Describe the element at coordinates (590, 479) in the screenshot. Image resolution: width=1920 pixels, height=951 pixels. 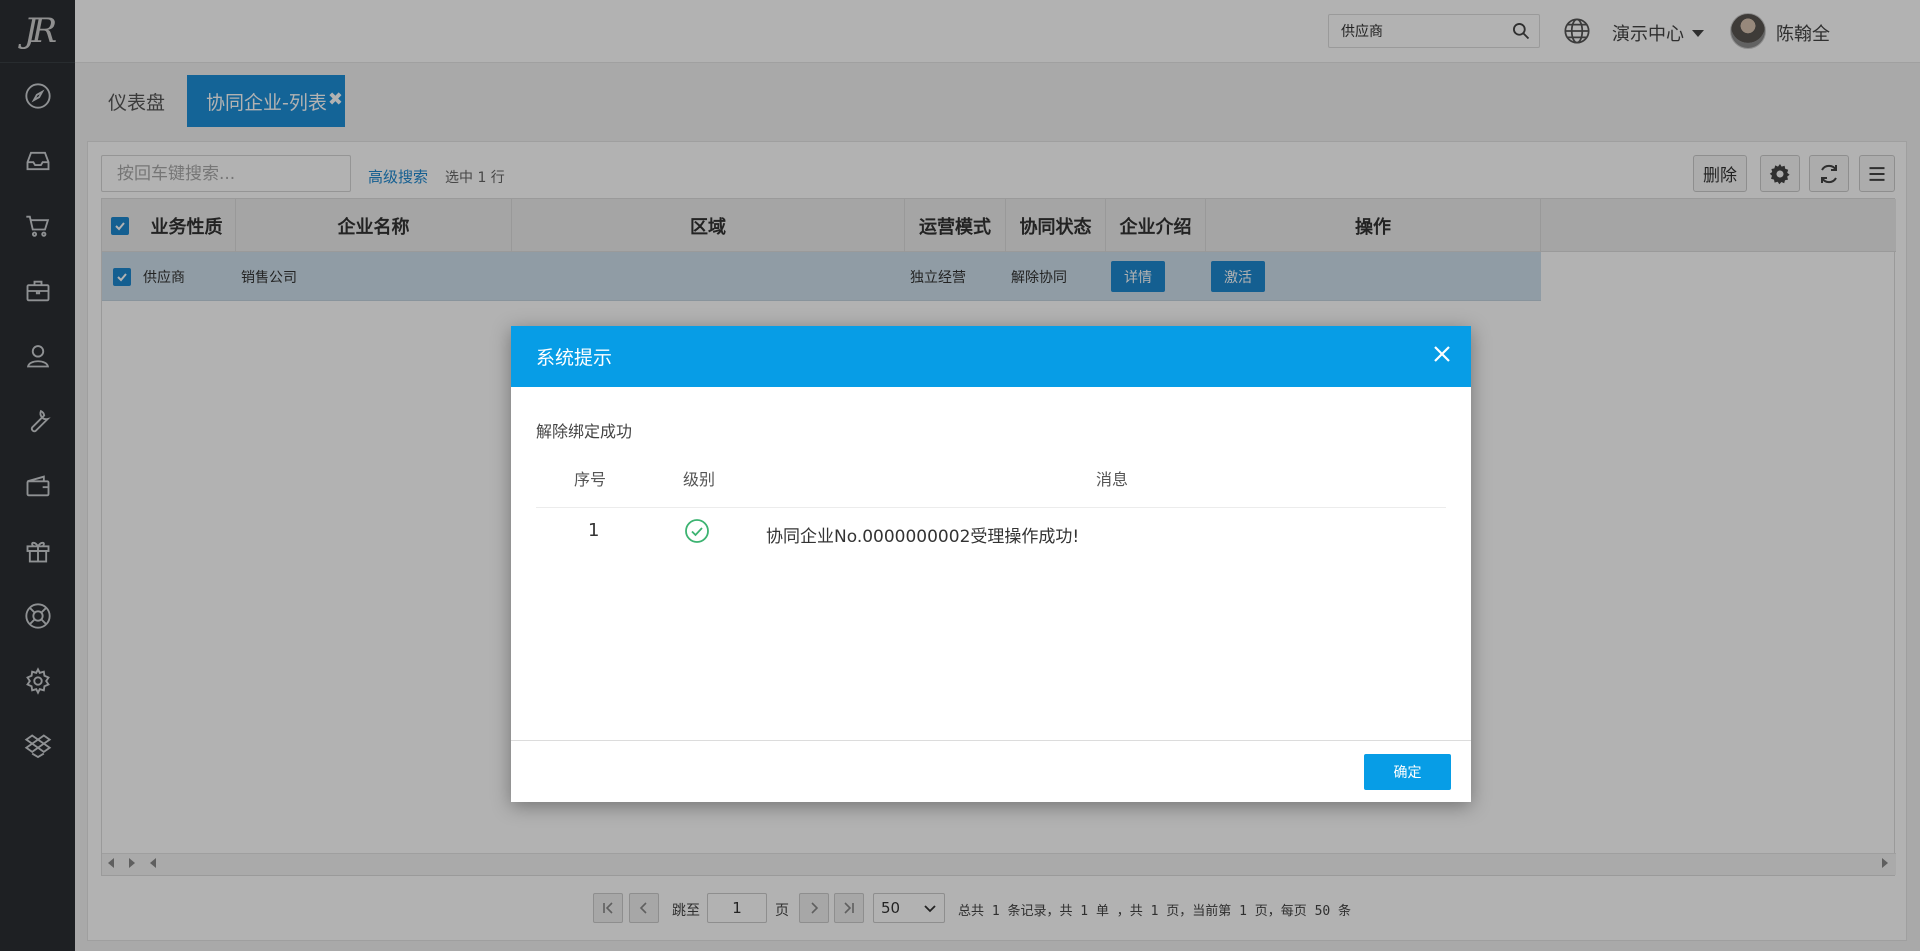
I see `header-index: 序号` at that location.